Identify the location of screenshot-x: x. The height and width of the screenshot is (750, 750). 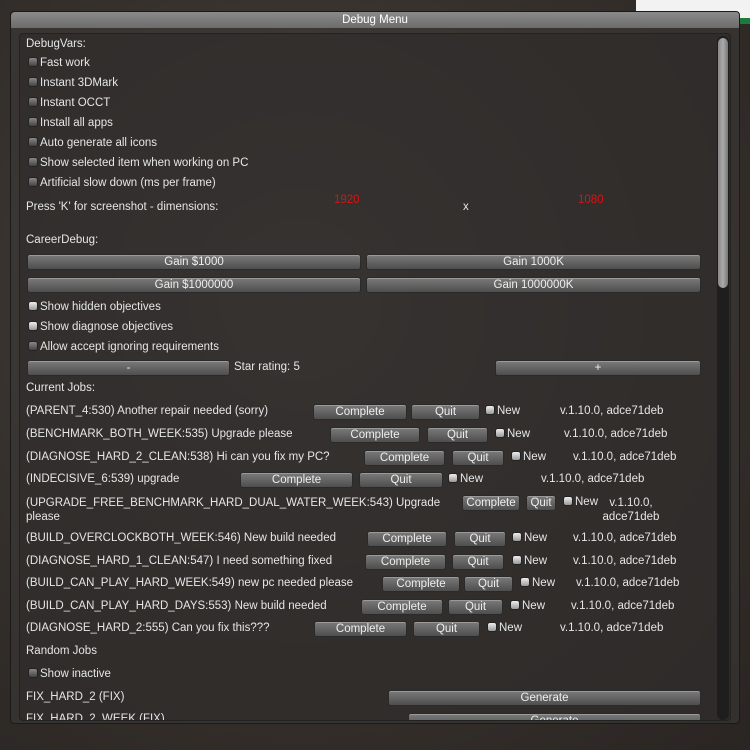
(466, 207).